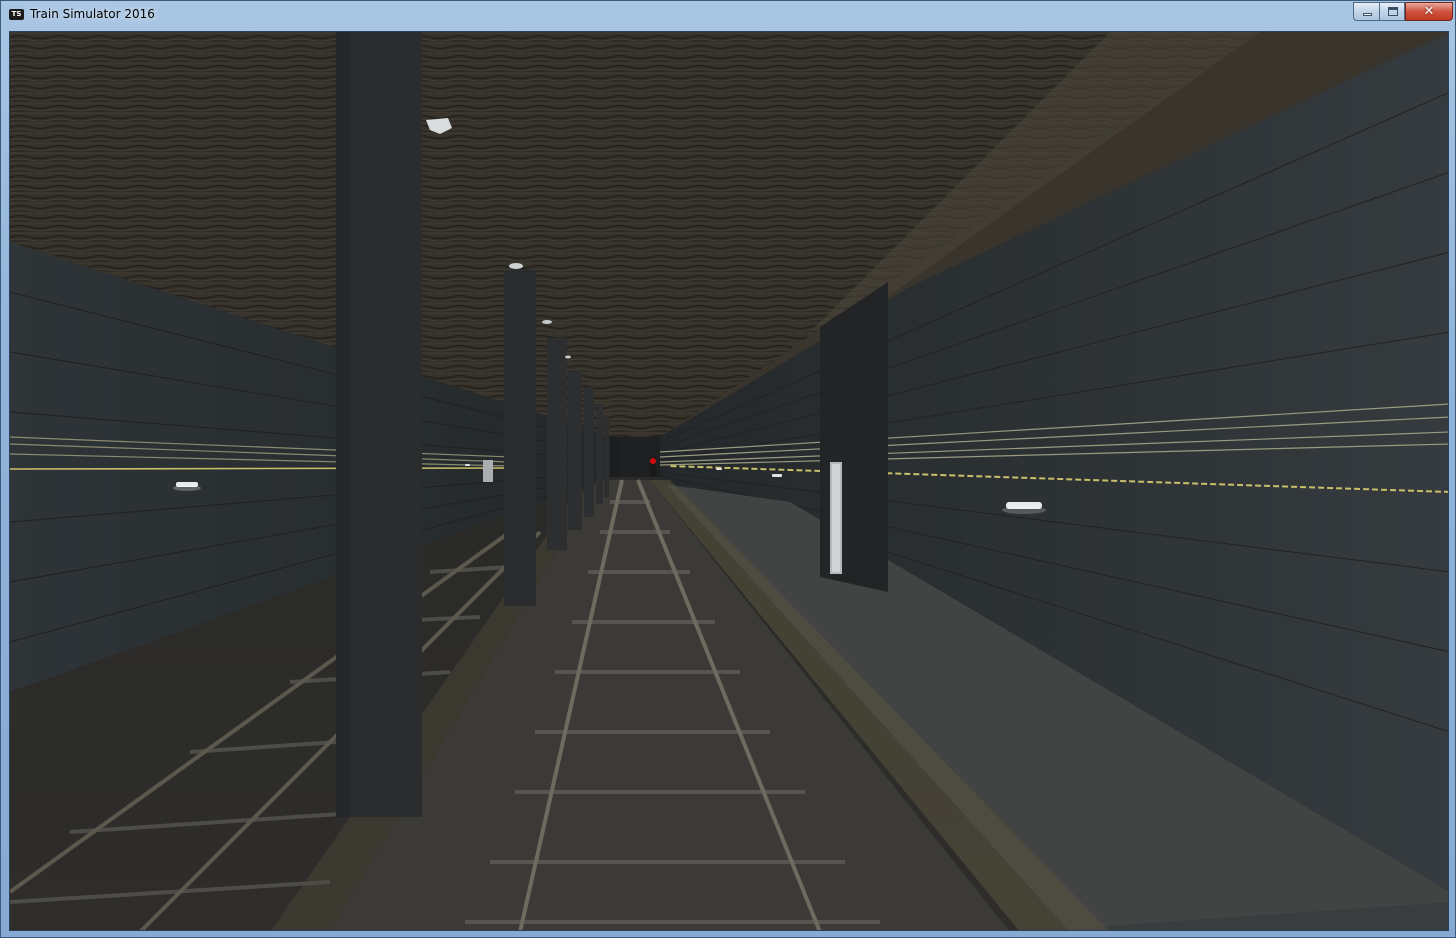 The image size is (1456, 938). Describe the element at coordinates (728, 15) in the screenshot. I see `title-bar: TS Train Simulator 2016 ✕` at that location.